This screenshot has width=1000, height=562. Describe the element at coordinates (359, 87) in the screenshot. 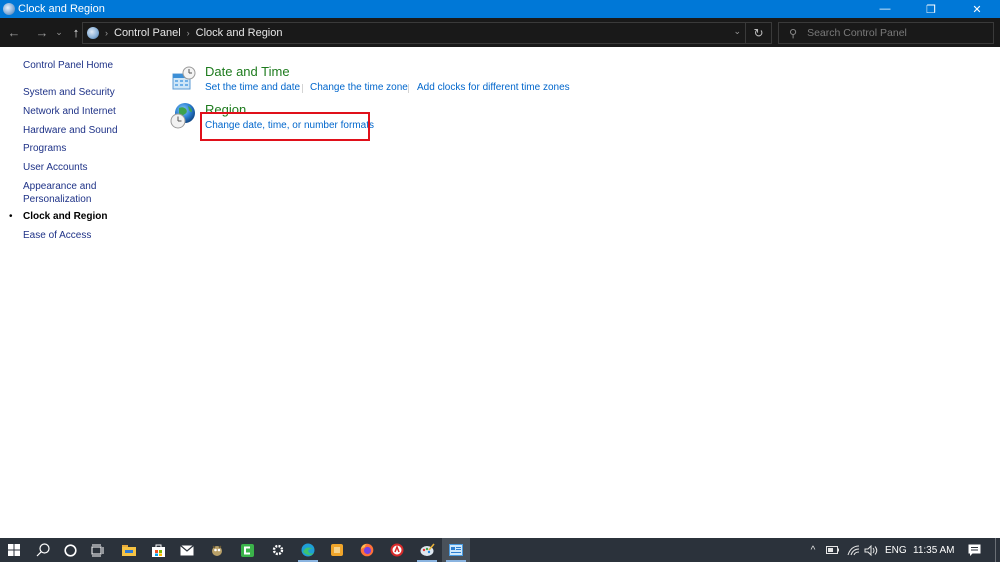

I see `change-time-zone-link: Change the time zone` at that location.